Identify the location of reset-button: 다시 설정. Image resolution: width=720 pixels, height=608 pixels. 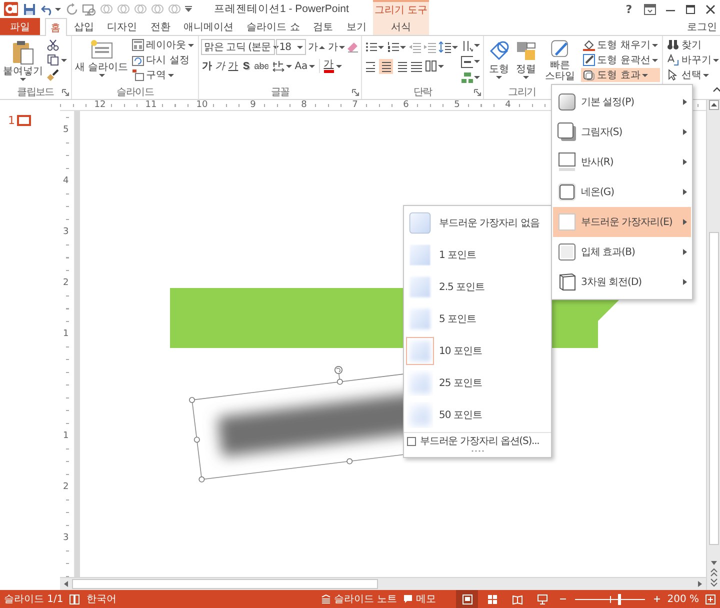
(163, 60).